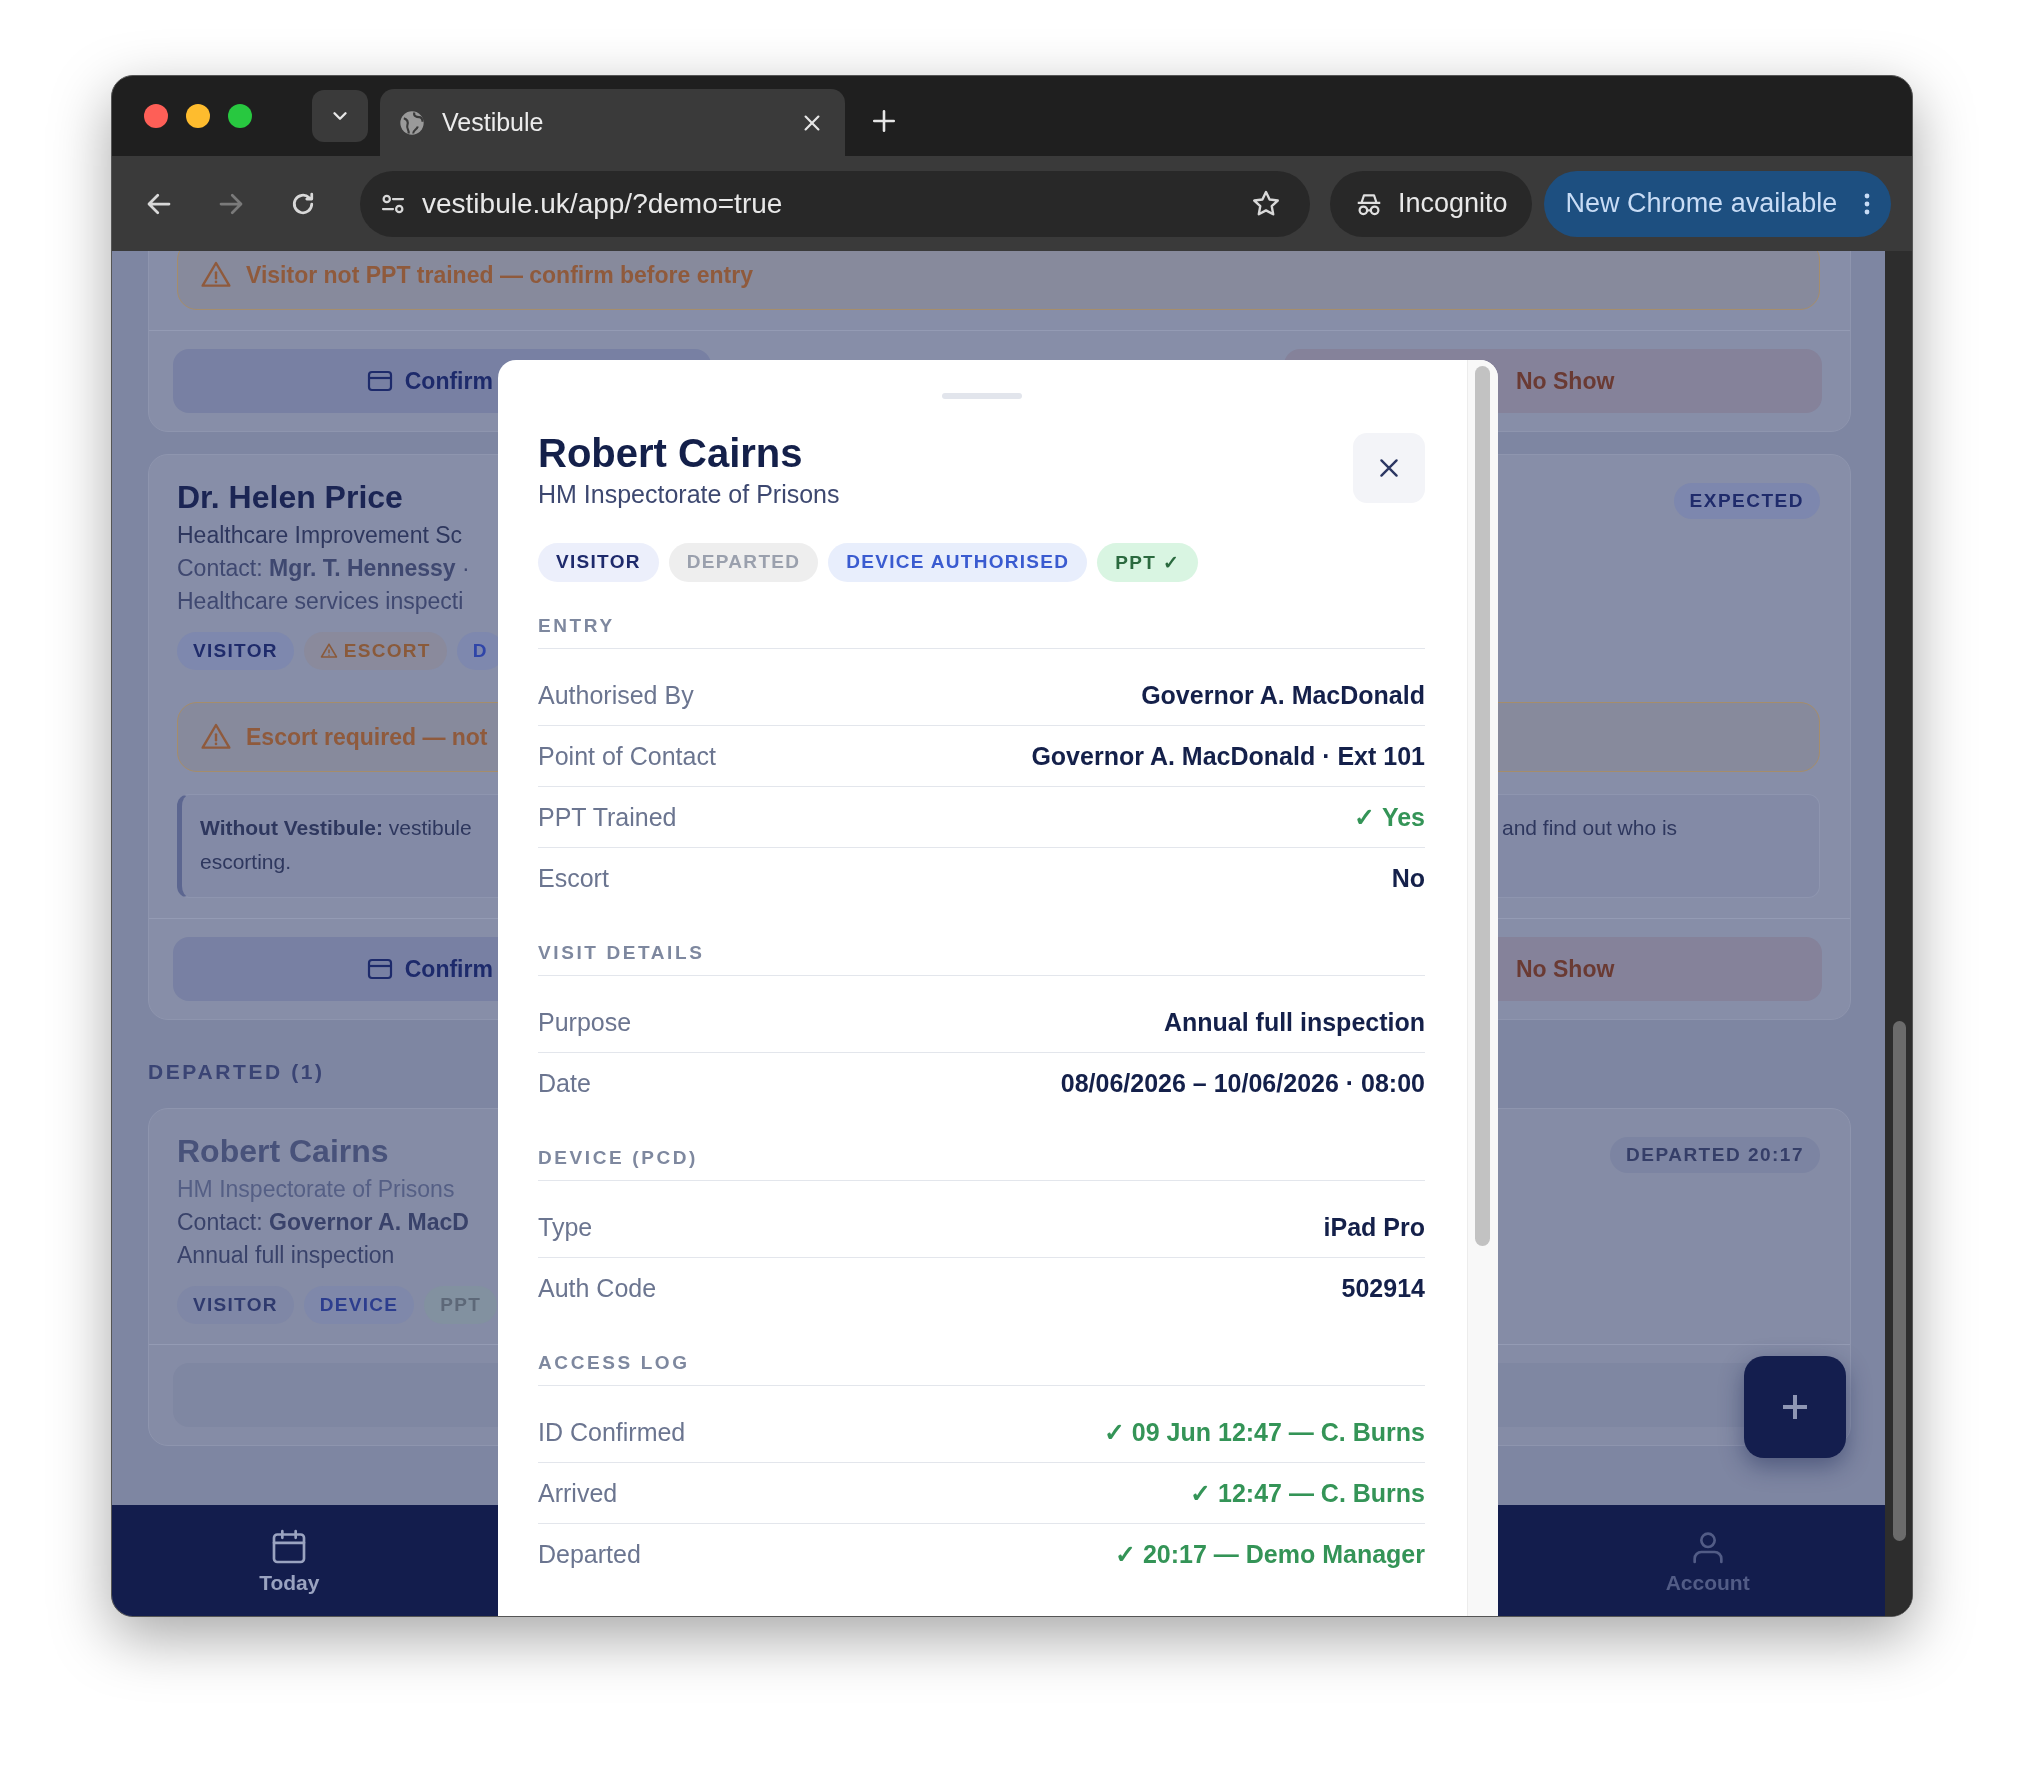  I want to click on note-text: escorting., so click(246, 862).